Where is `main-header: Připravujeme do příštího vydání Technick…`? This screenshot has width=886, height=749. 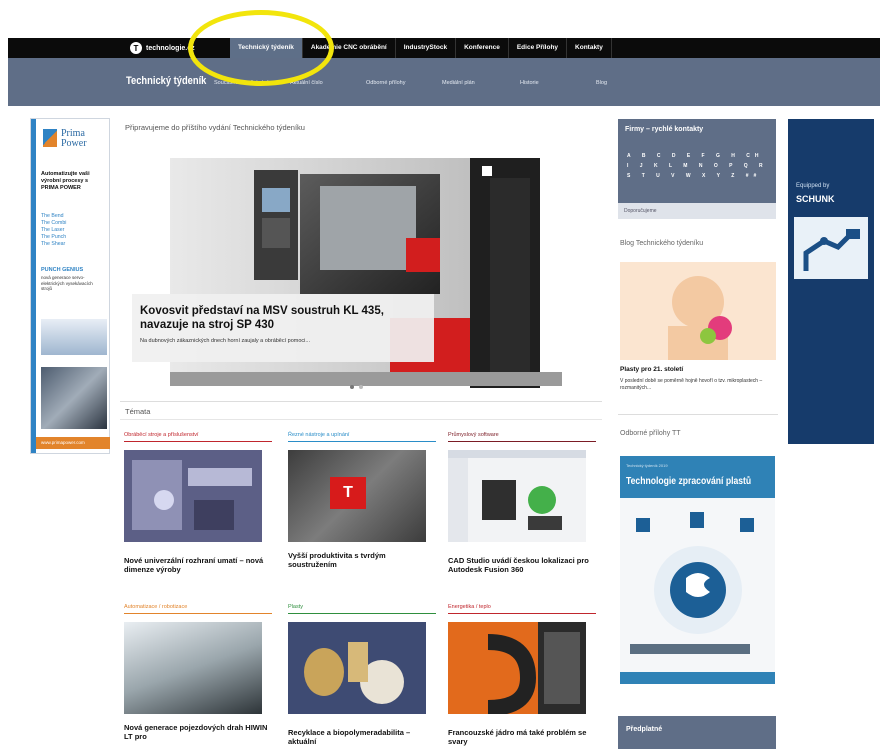
main-header: Připravujeme do příštího vydání Technick… is located at coordinates (215, 127).